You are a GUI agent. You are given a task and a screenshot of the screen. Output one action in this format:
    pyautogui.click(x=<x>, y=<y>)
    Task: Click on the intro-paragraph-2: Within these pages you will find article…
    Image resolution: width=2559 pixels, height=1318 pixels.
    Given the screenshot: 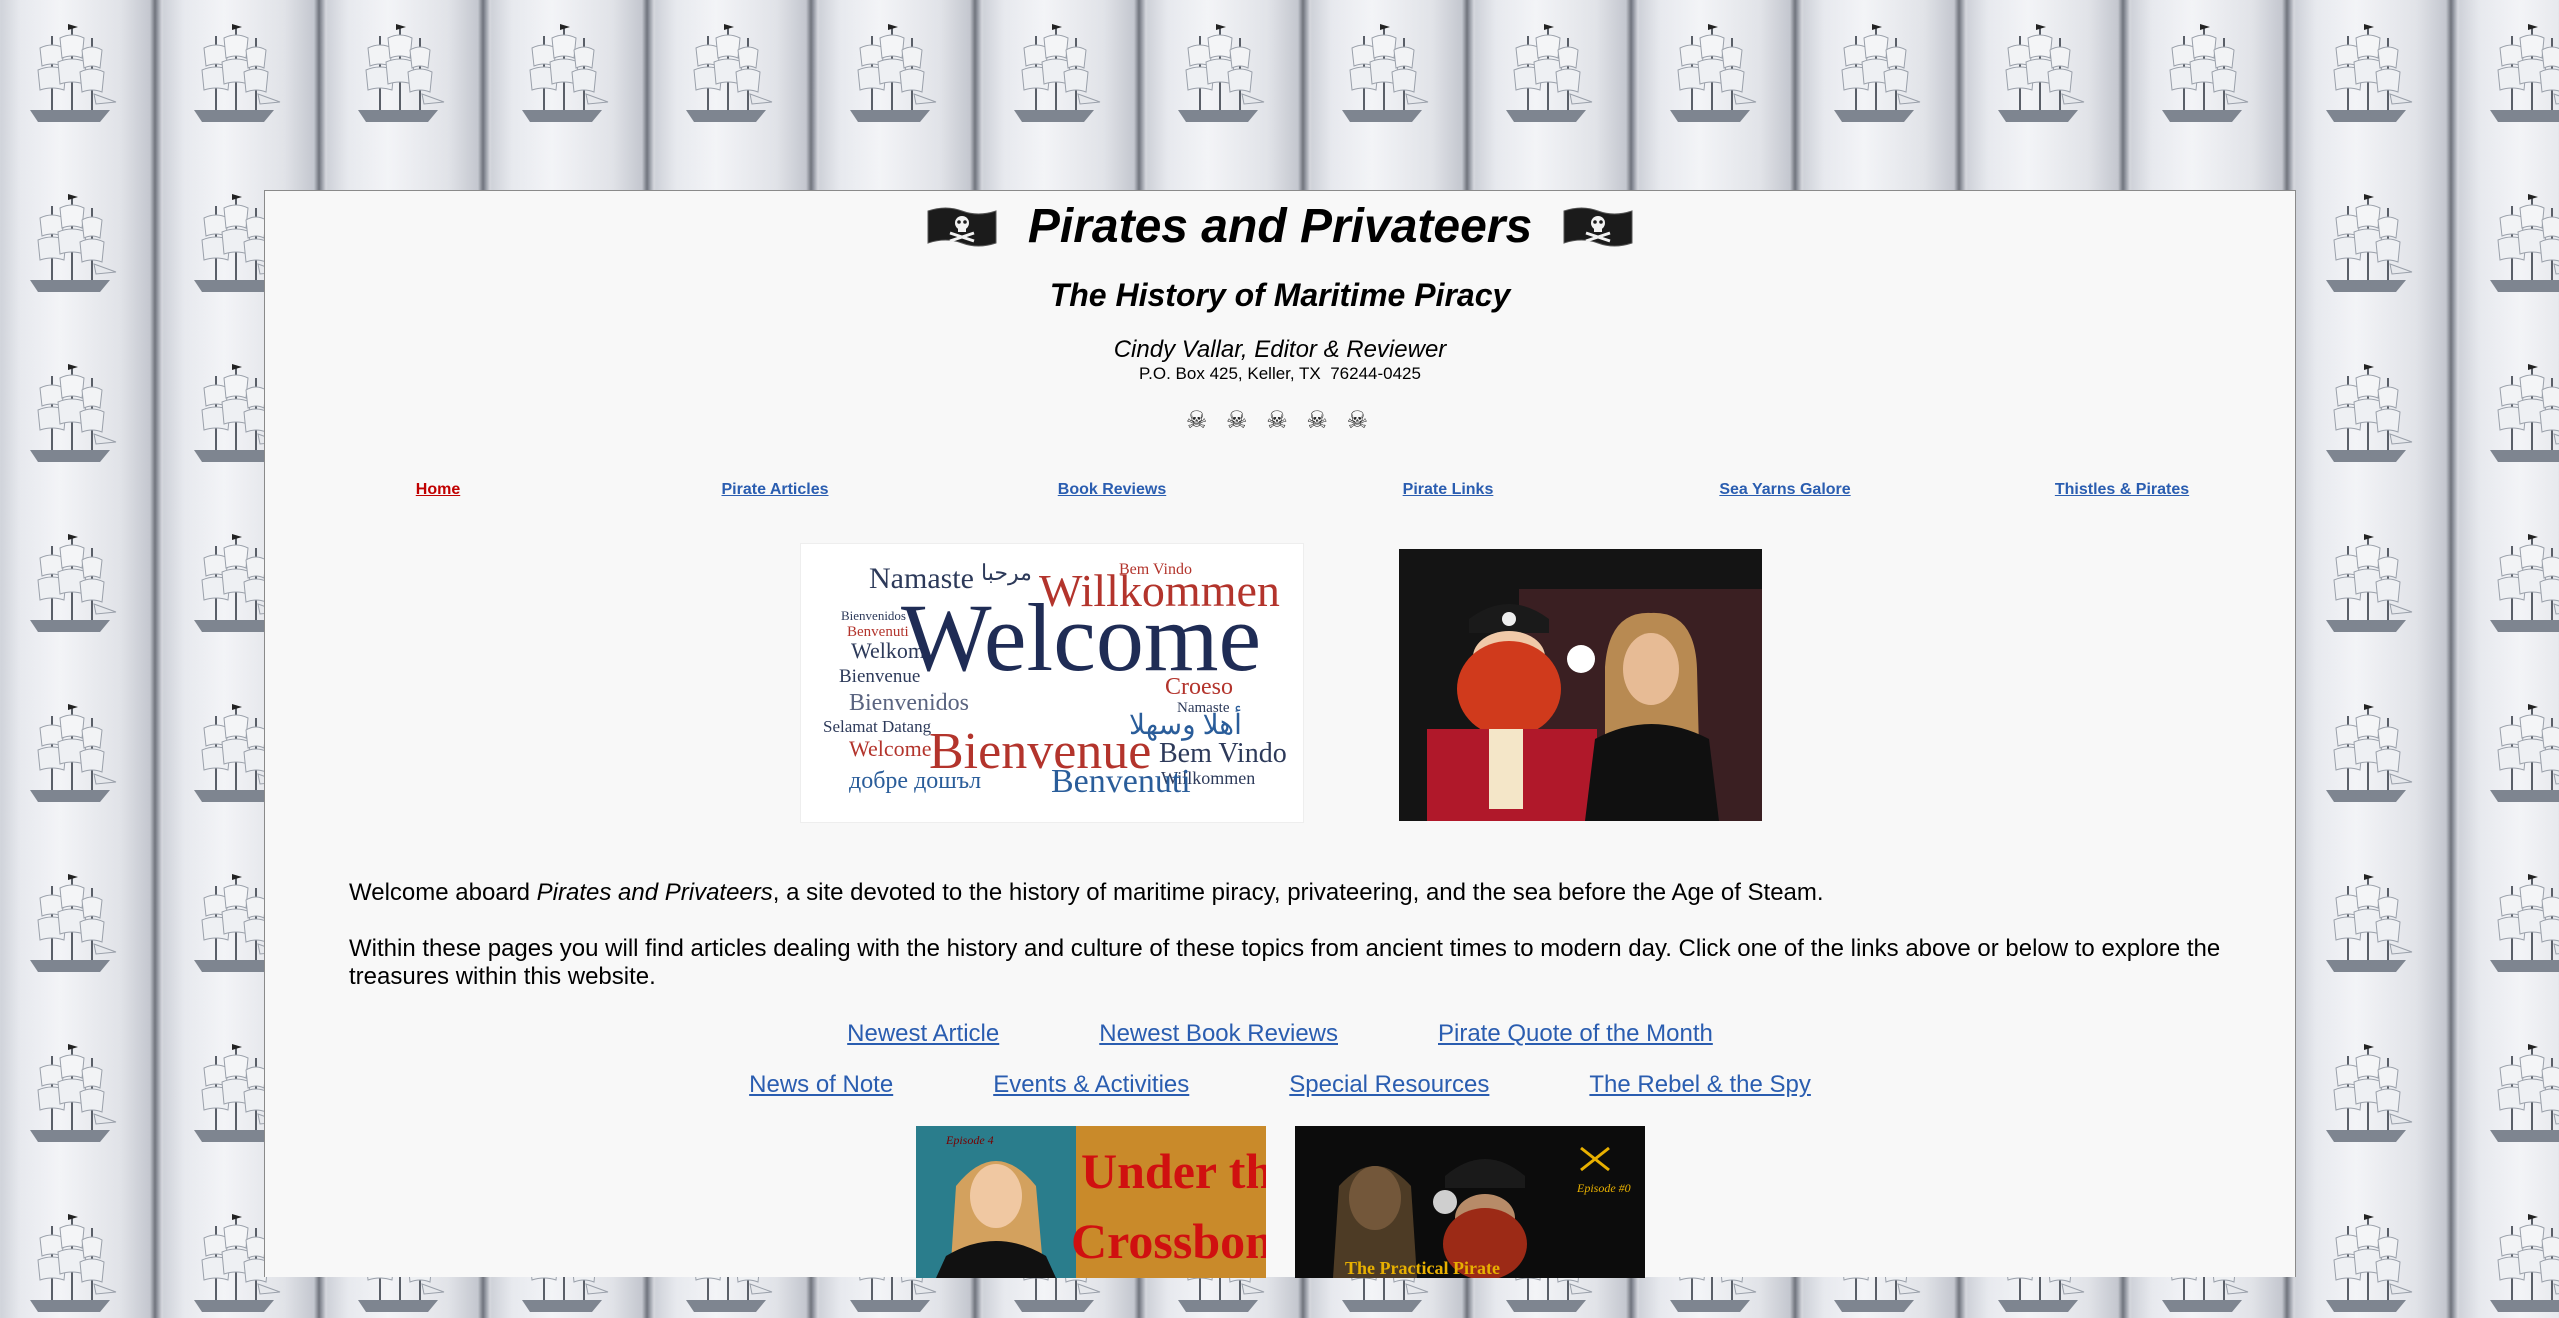 What is the action you would take?
    pyautogui.click(x=1285, y=962)
    